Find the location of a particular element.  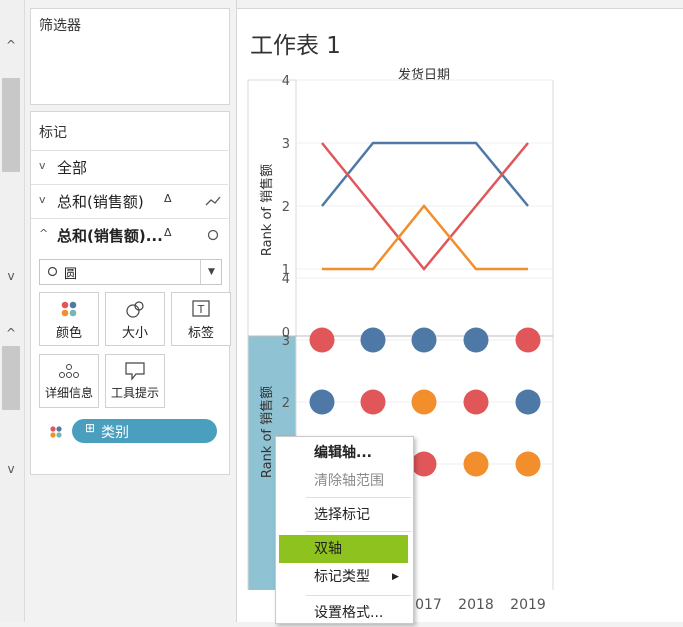

color-button-label: 颜色 is located at coordinates (68, 333).